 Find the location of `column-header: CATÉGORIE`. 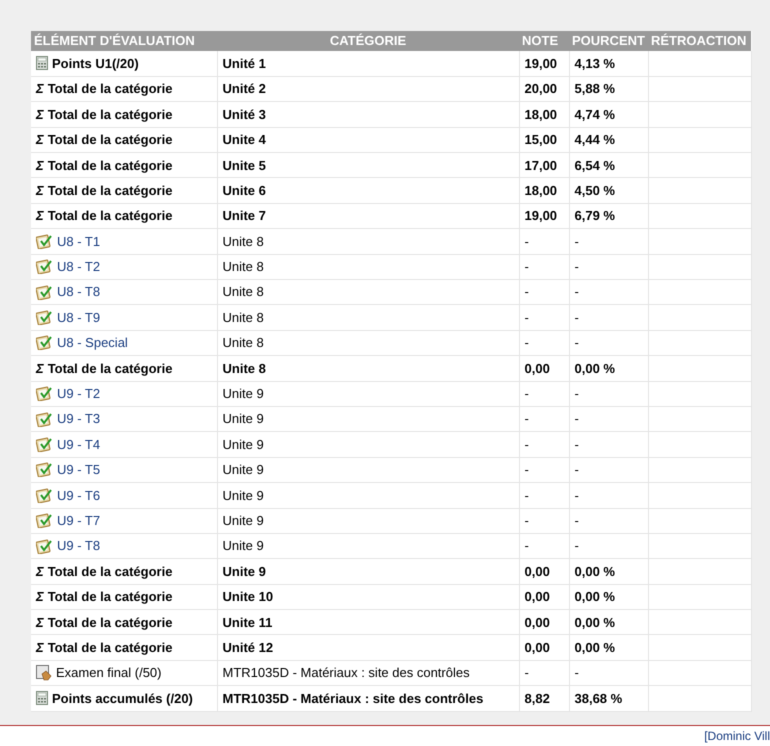

column-header: CATÉGORIE is located at coordinates (368, 41).